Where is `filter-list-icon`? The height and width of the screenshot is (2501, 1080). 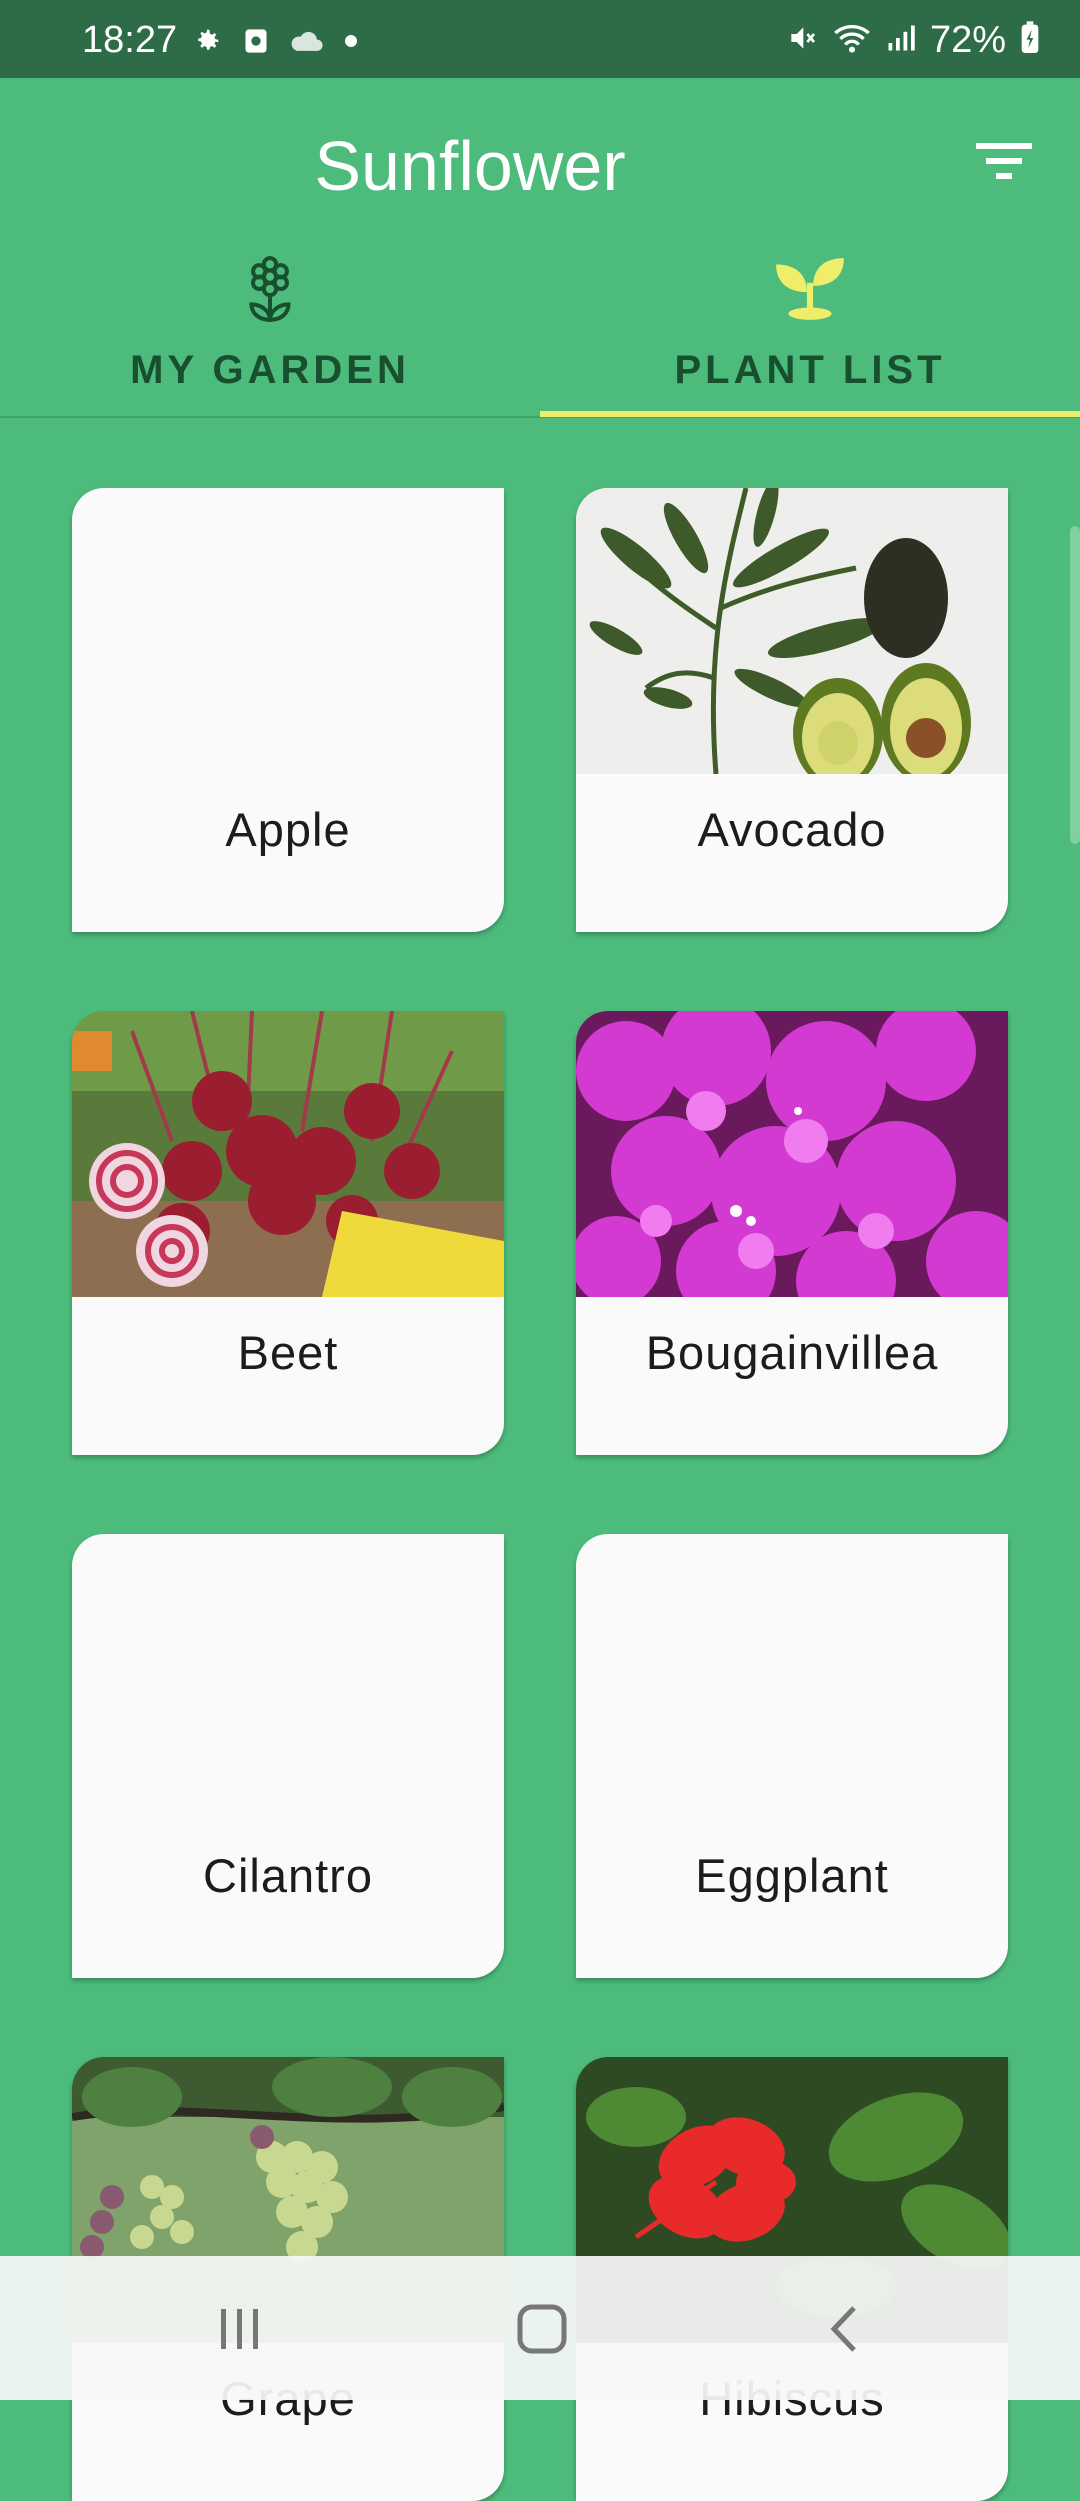
filter-list-icon is located at coordinates (1004, 163).